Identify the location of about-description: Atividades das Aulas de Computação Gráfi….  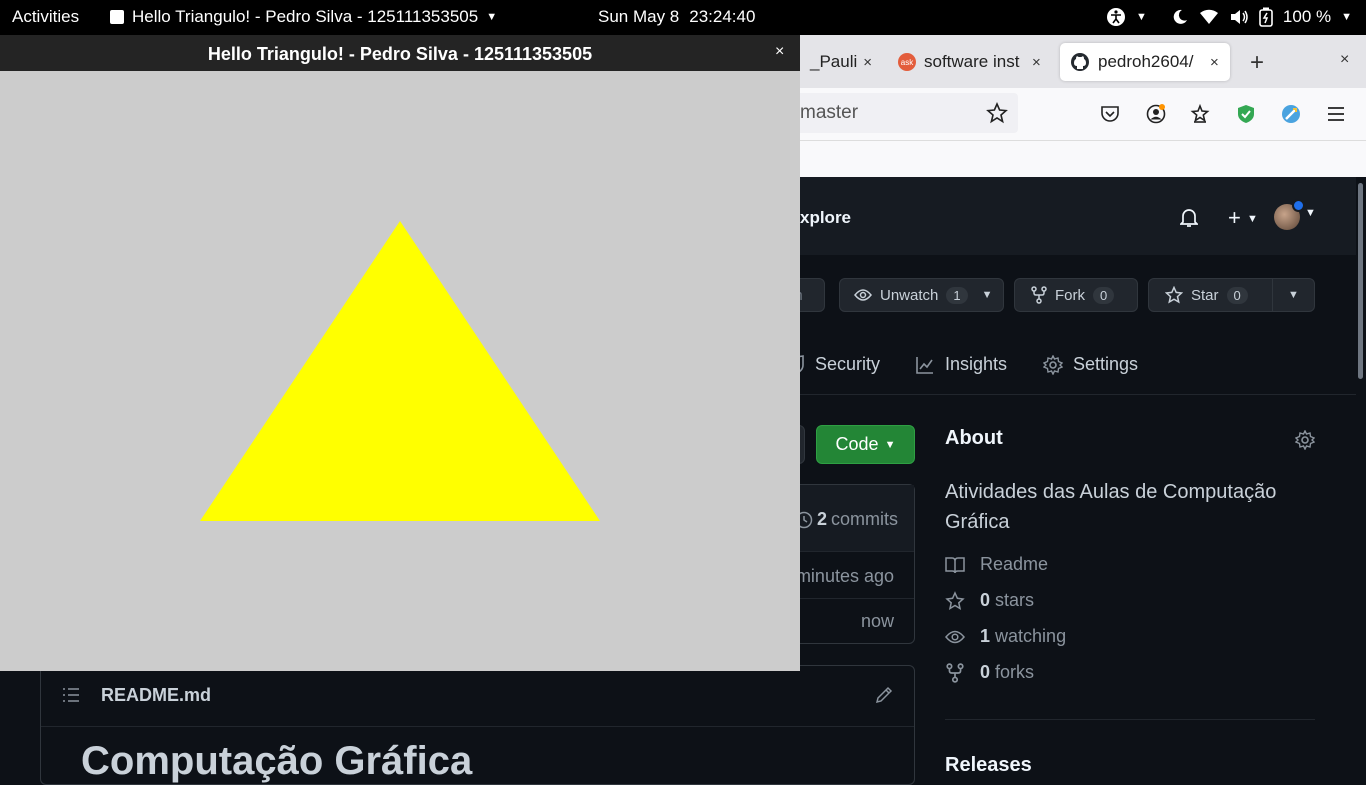
(1111, 507).